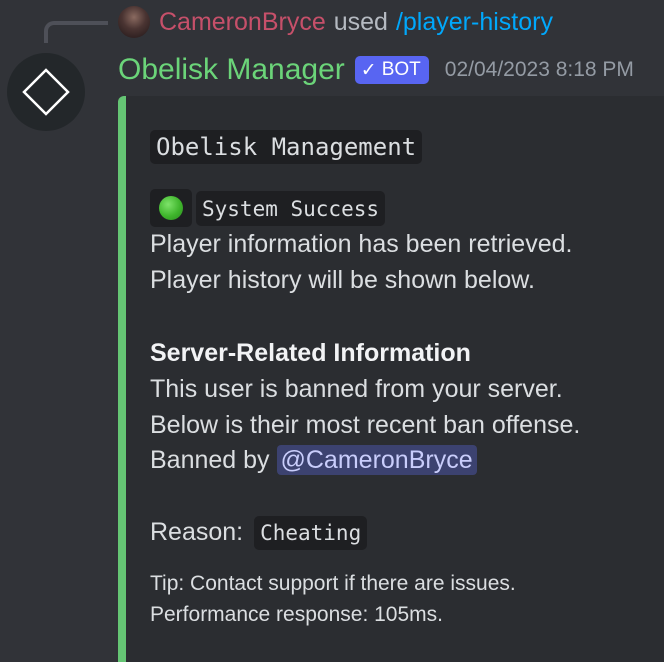 The height and width of the screenshot is (662, 664). I want to click on reply-spine, so click(76, 32).